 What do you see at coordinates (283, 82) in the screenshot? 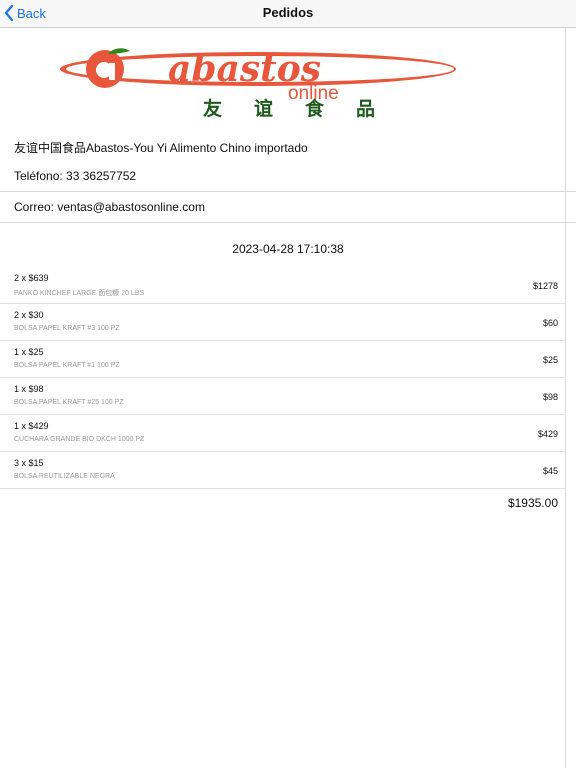
I see `abastos-logo: abastos online 友谊食品` at bounding box center [283, 82].